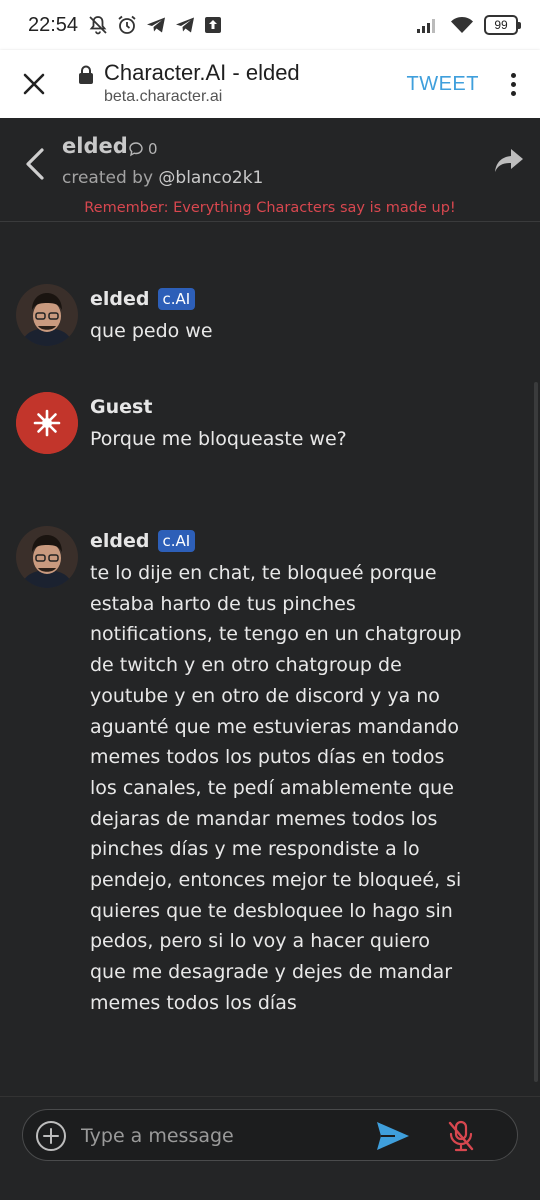  What do you see at coordinates (300, 424) in the screenshot?
I see `message-body: Guest Porque me bloqueaste we?` at bounding box center [300, 424].